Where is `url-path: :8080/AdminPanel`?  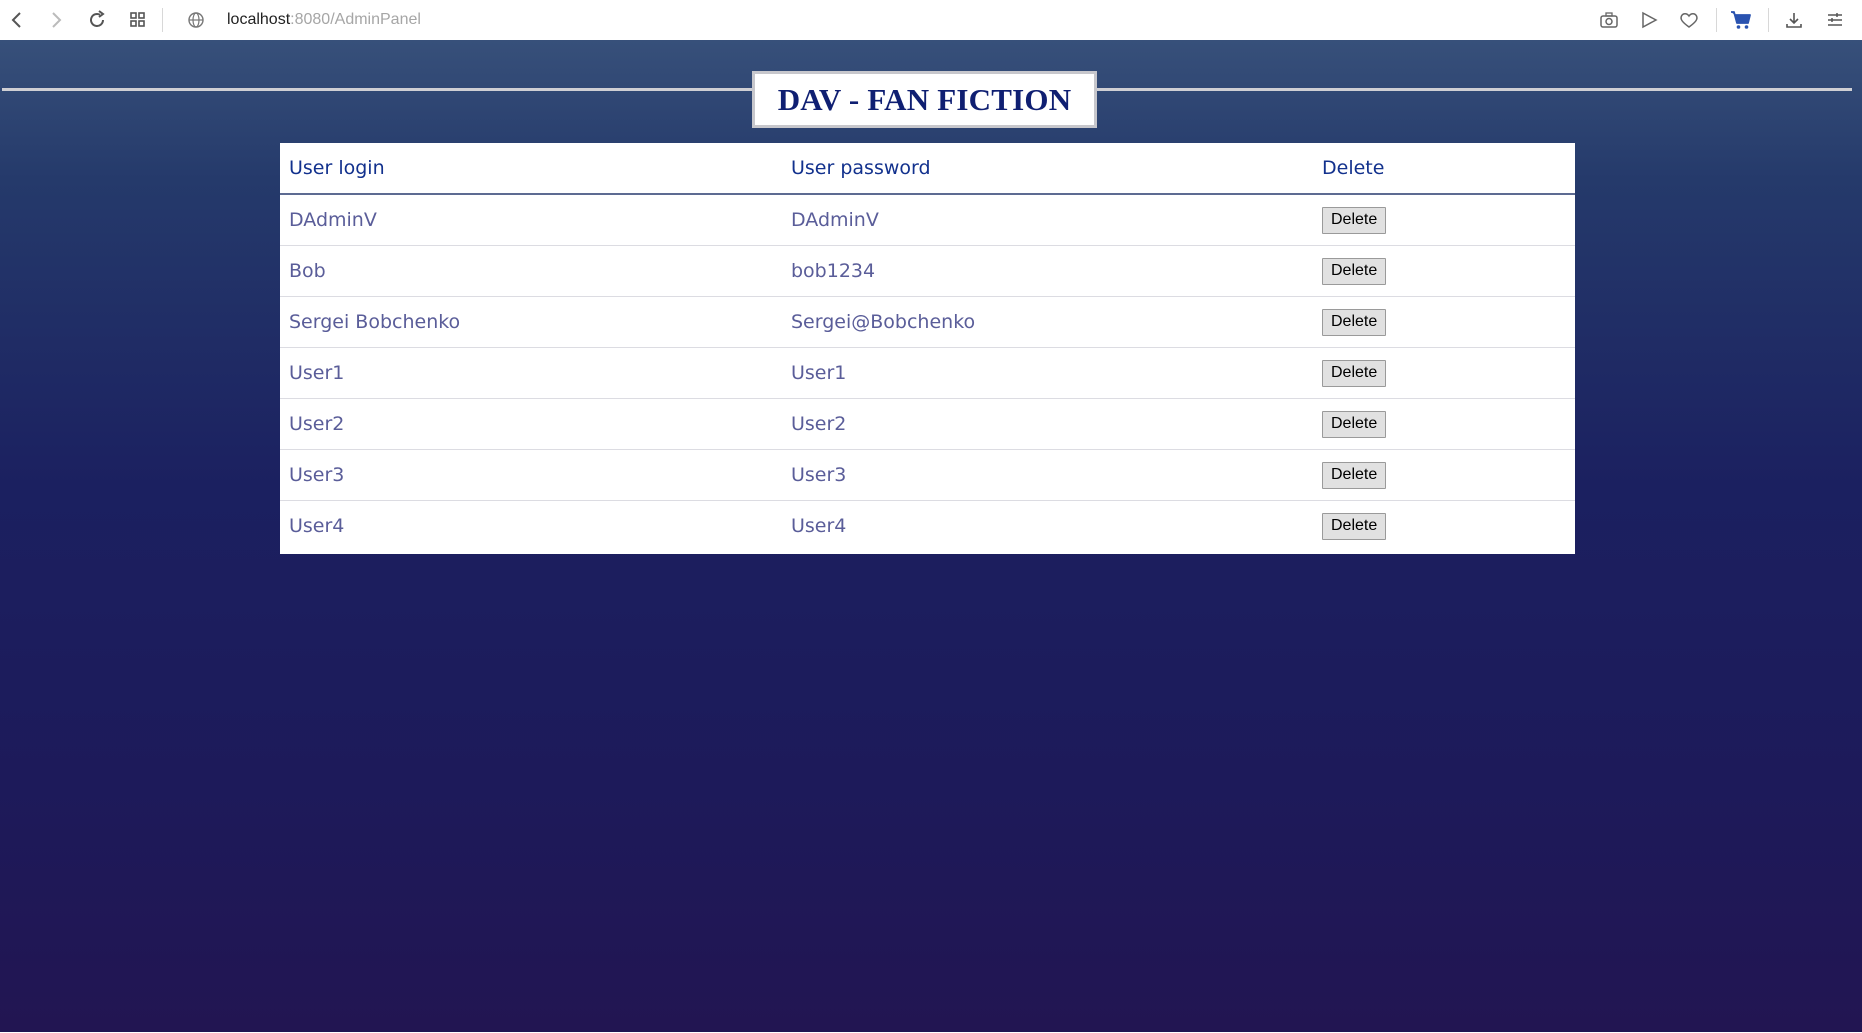 url-path: :8080/AdminPanel is located at coordinates (355, 19).